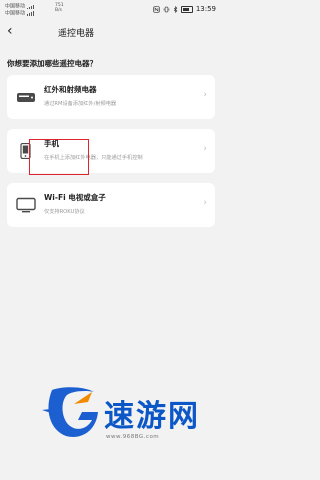 The width and height of the screenshot is (320, 480). Describe the element at coordinates (26, 99) in the screenshot. I see `ir-remote-device-icon` at that location.